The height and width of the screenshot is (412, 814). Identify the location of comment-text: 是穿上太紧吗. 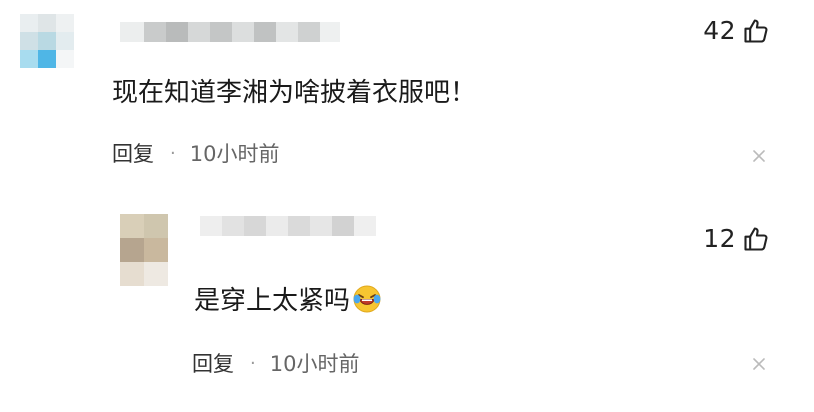
(288, 298).